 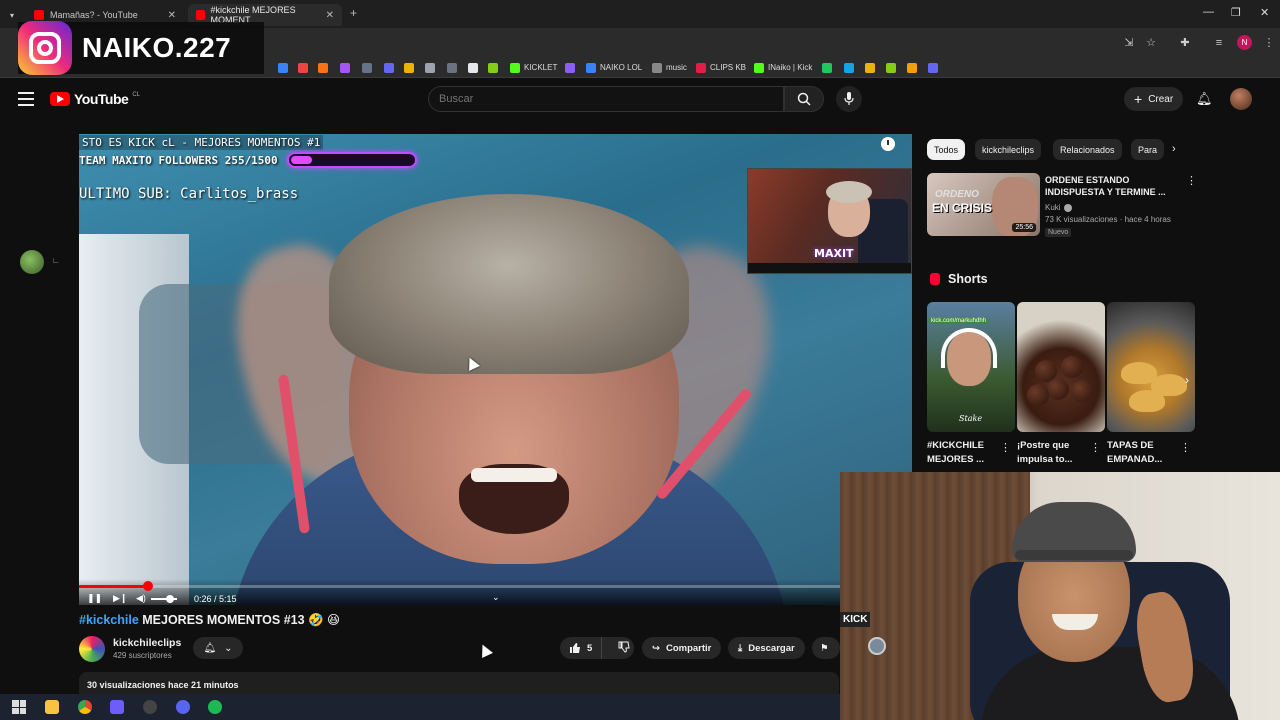 I want to click on discord-icon, so click(x=183, y=707).